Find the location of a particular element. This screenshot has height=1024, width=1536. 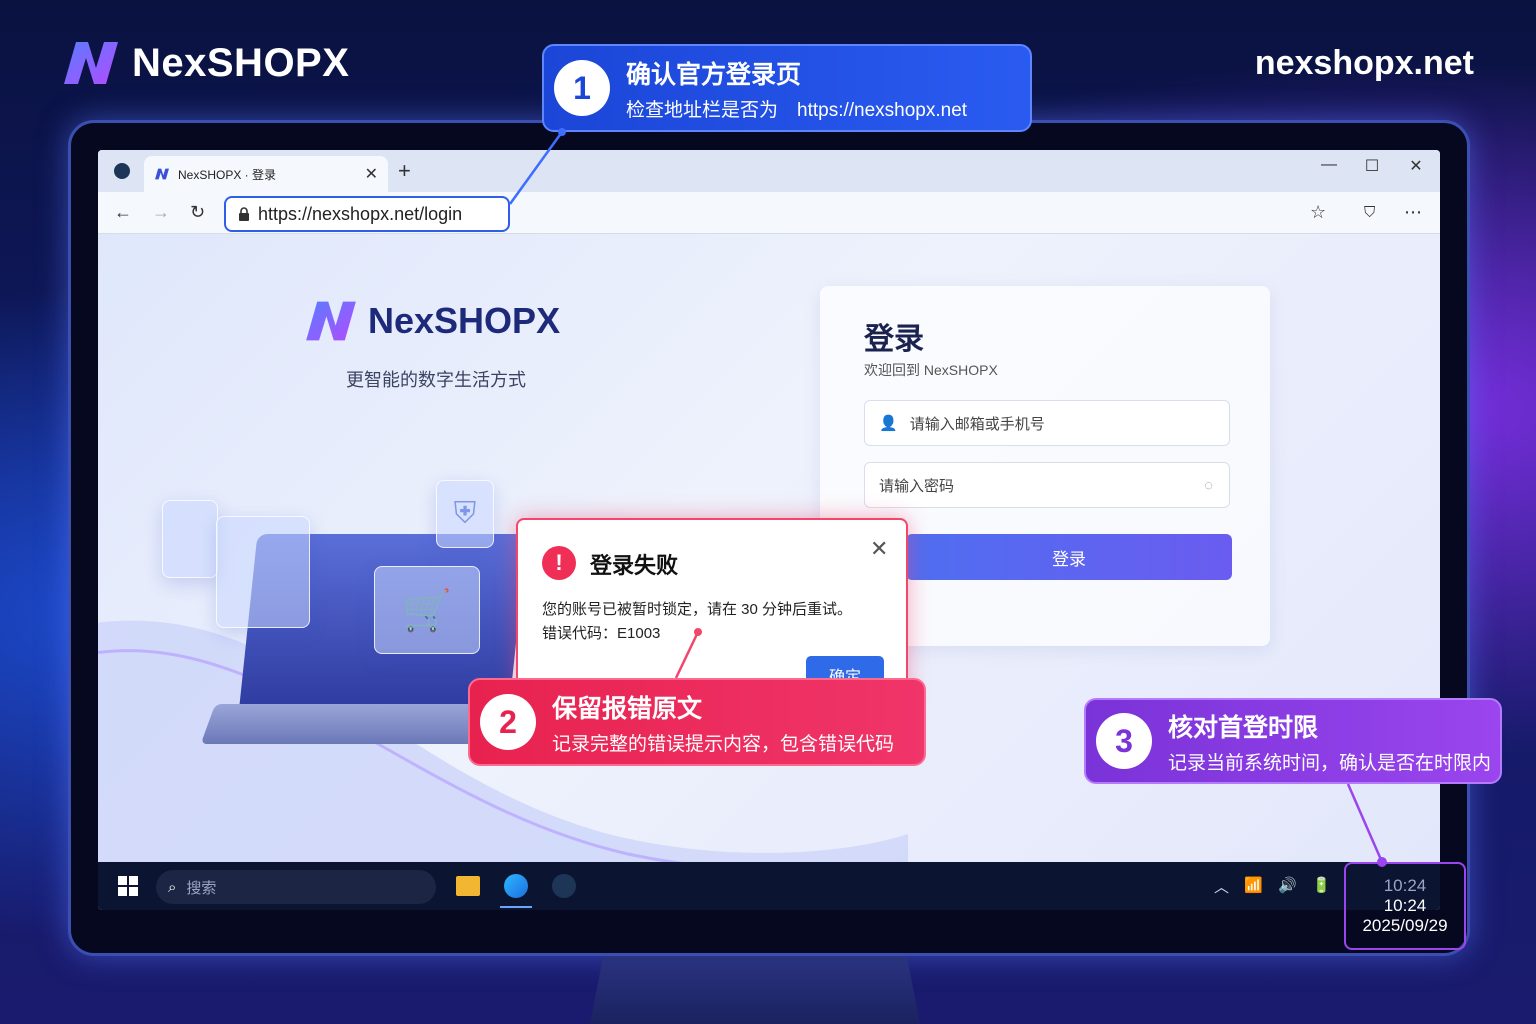

search-icon: ⌕ is located at coordinates (172, 887).